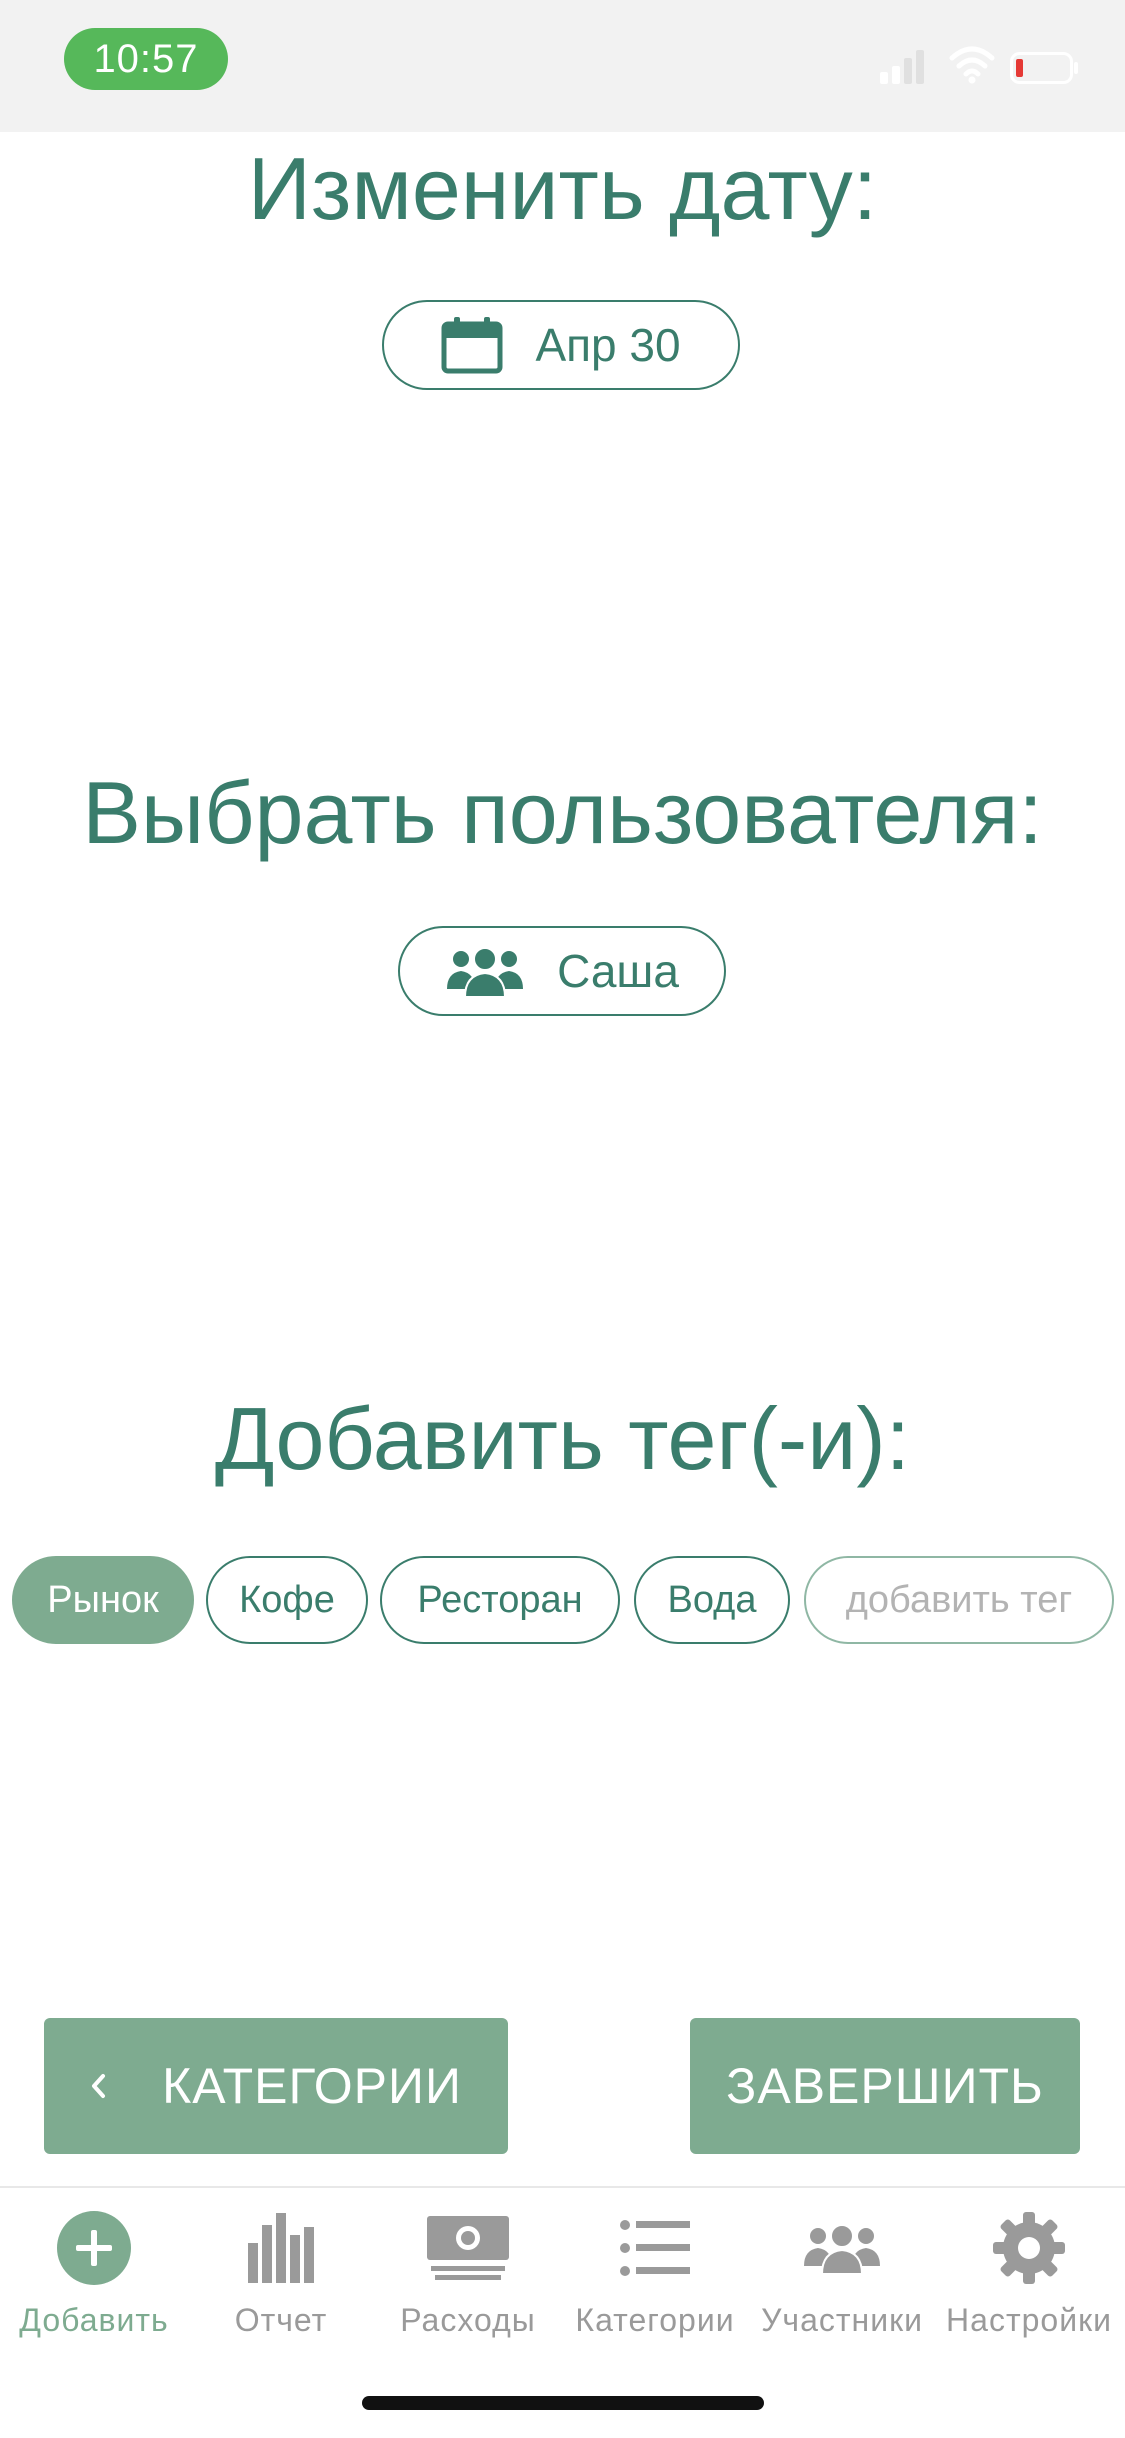 This screenshot has width=1125, height=2438. I want to click on money-icon, so click(468, 2248).